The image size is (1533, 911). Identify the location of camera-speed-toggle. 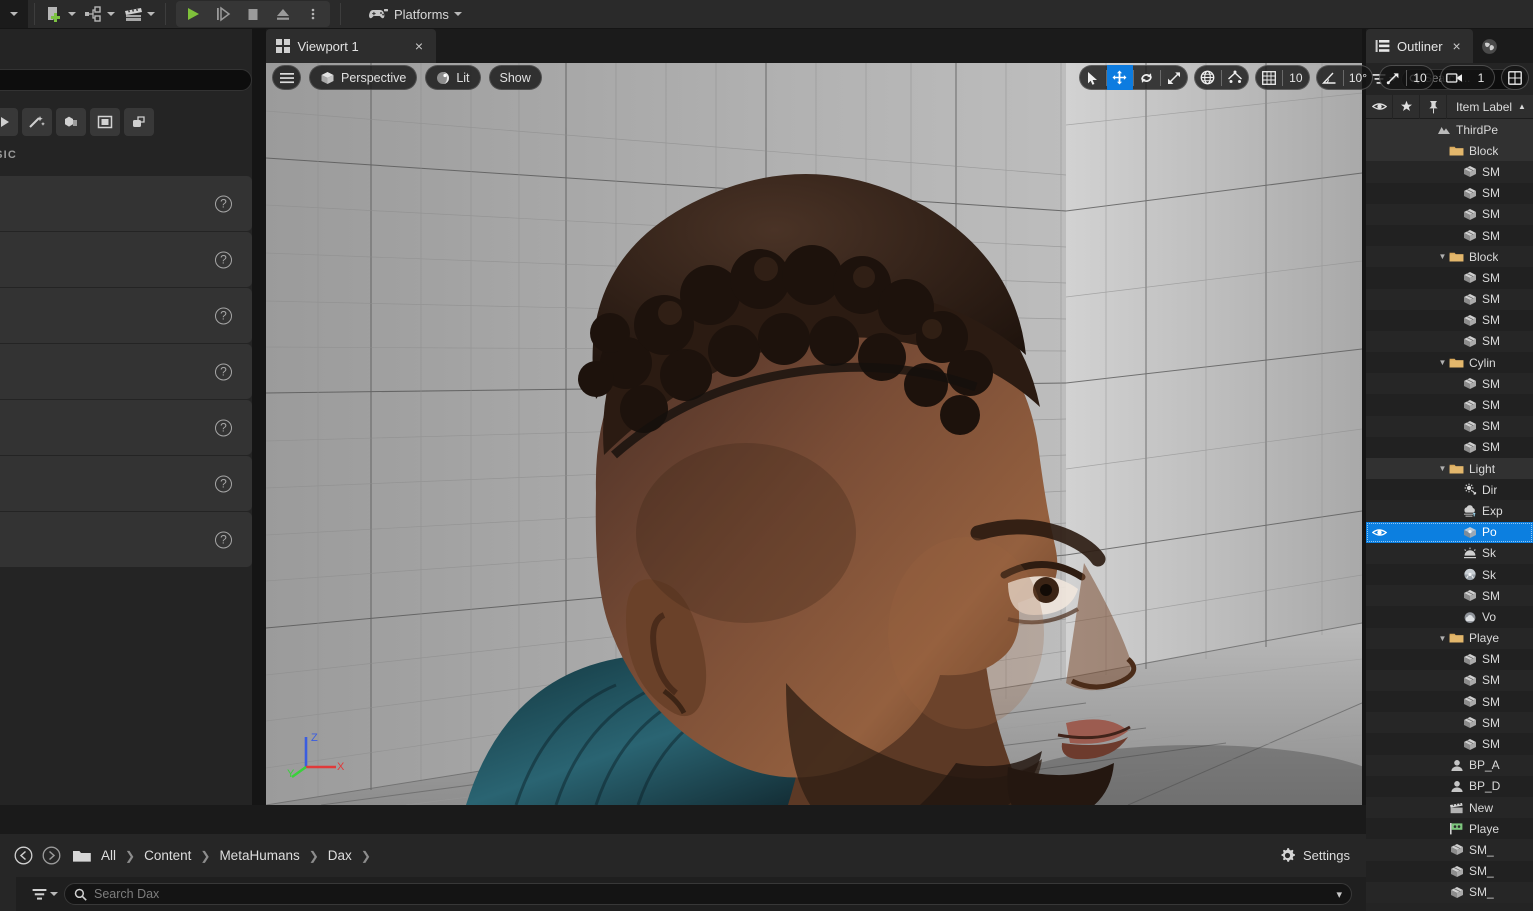
(1454, 77).